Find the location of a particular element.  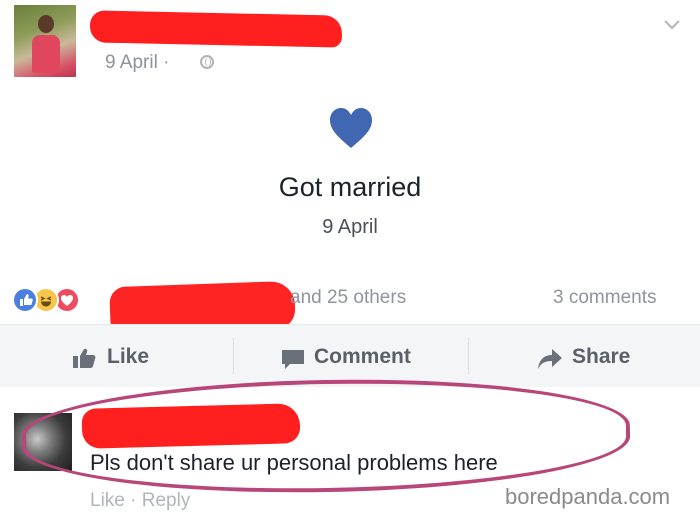

comment-button: Comment is located at coordinates (362, 357).